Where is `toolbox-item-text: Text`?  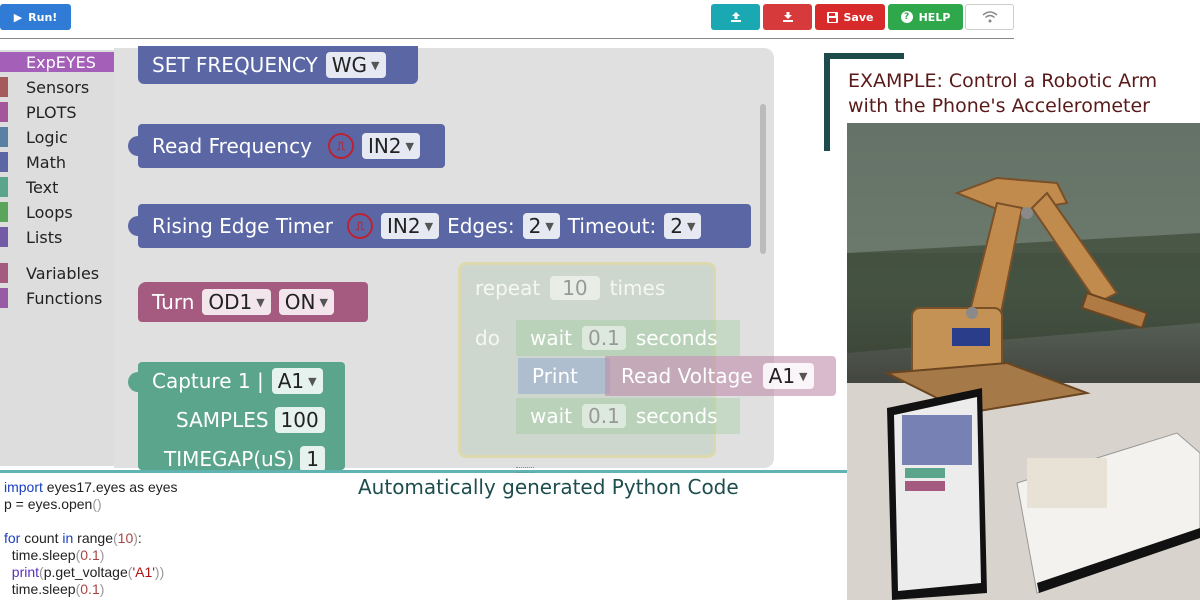
toolbox-item-text: Text is located at coordinates (57, 187).